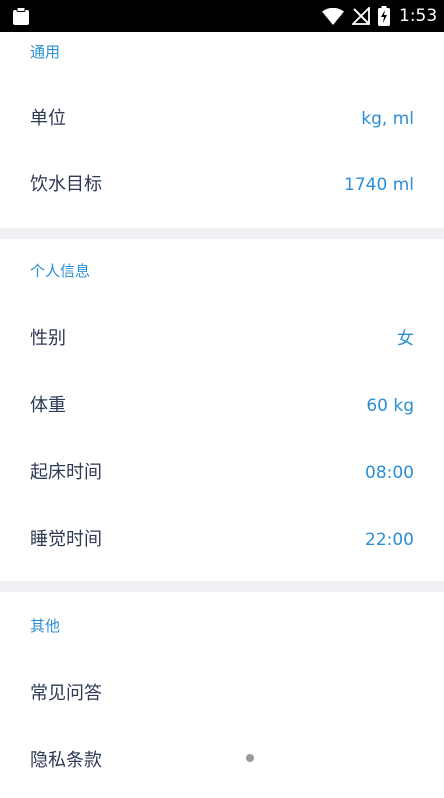  What do you see at coordinates (418, 16) in the screenshot?
I see `status-time: 1:53` at bounding box center [418, 16].